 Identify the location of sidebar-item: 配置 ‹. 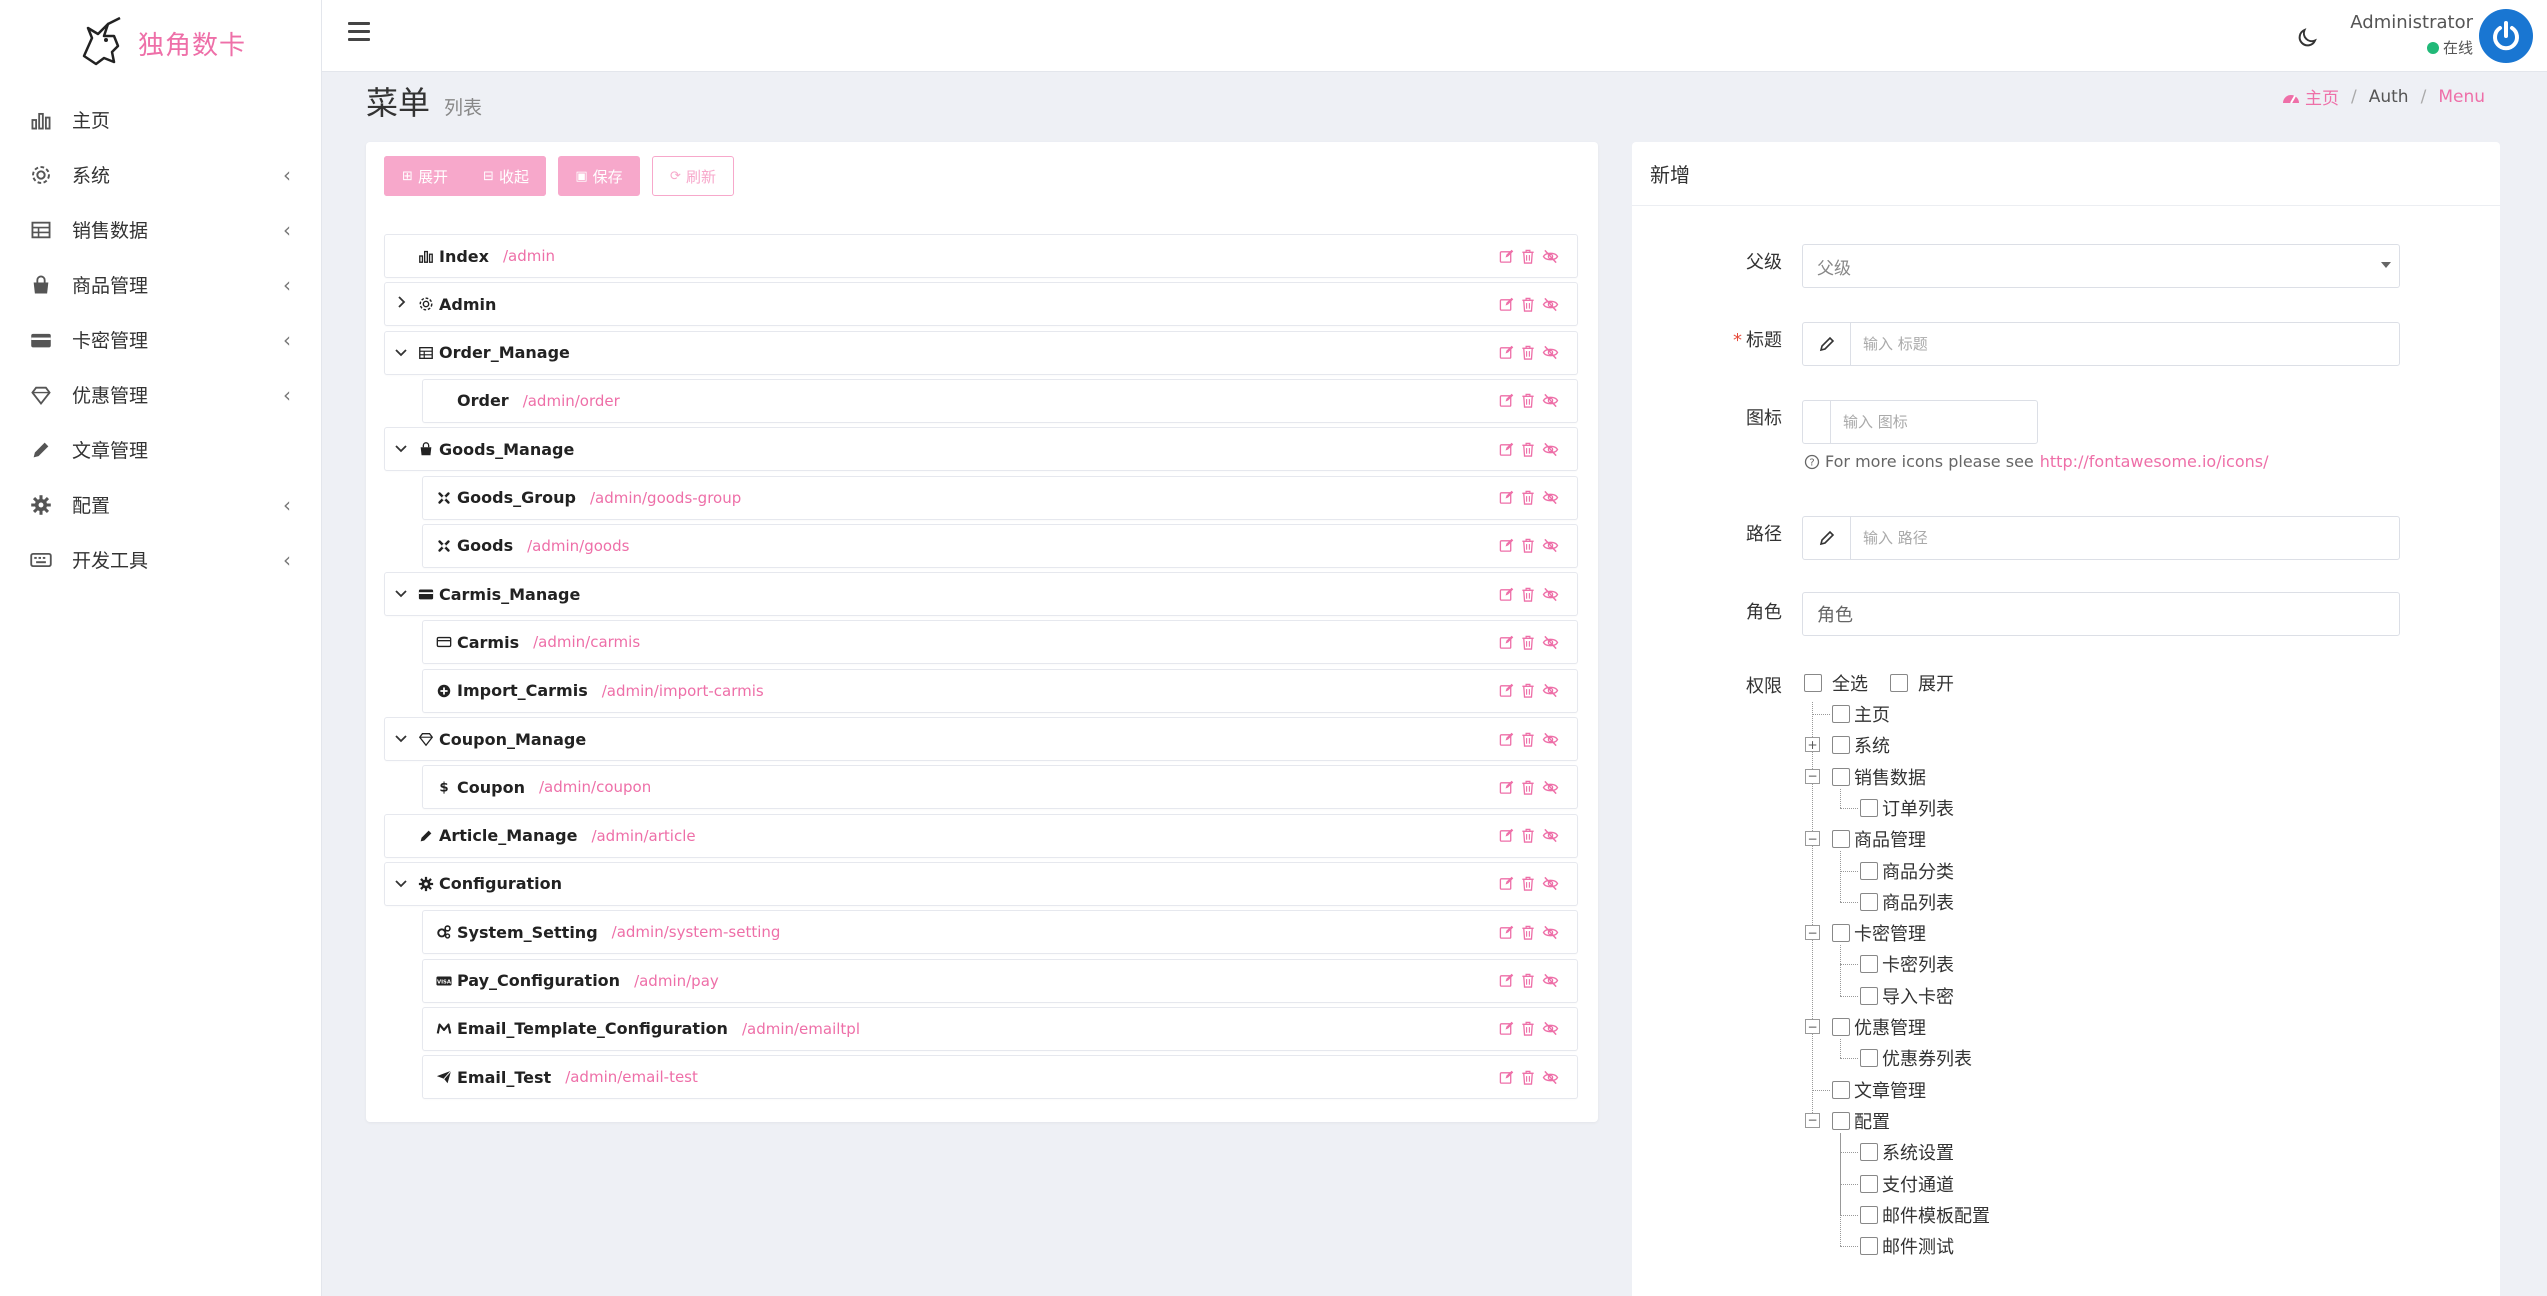
(160, 504).